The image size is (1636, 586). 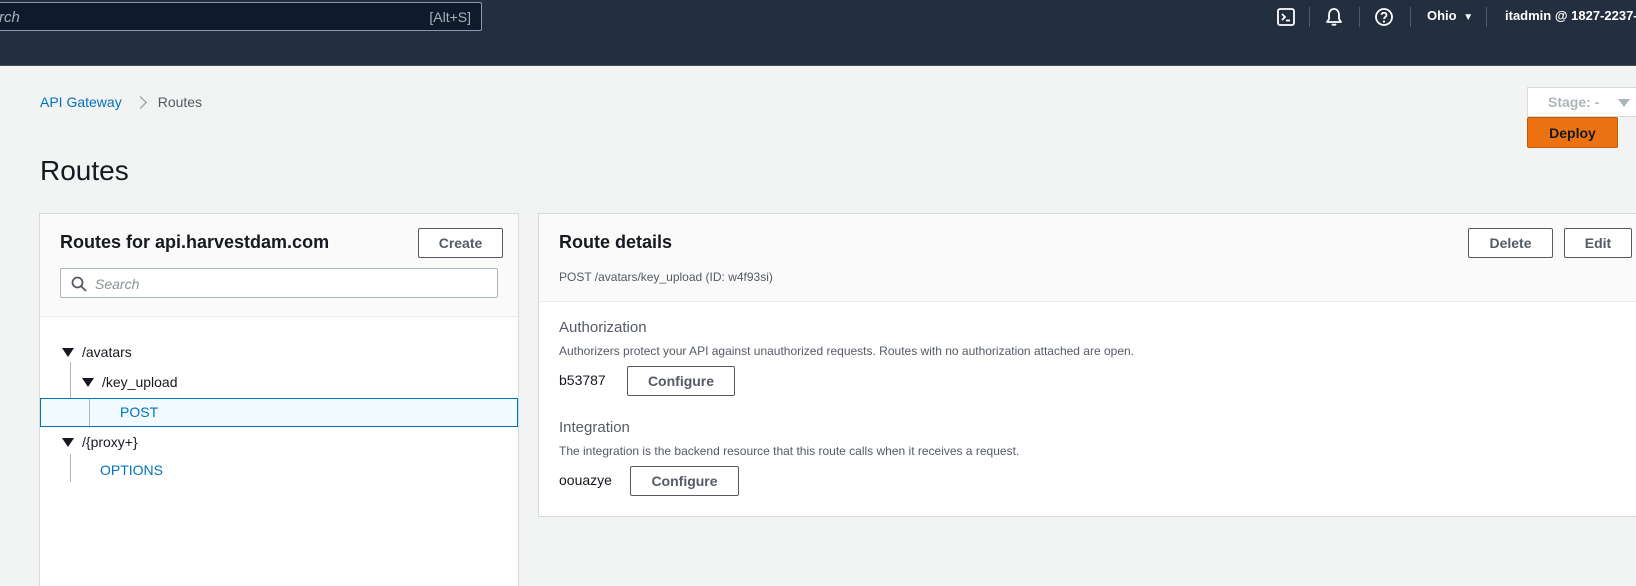 I want to click on search-shortcut-hint: [Alt+S], so click(x=450, y=17).